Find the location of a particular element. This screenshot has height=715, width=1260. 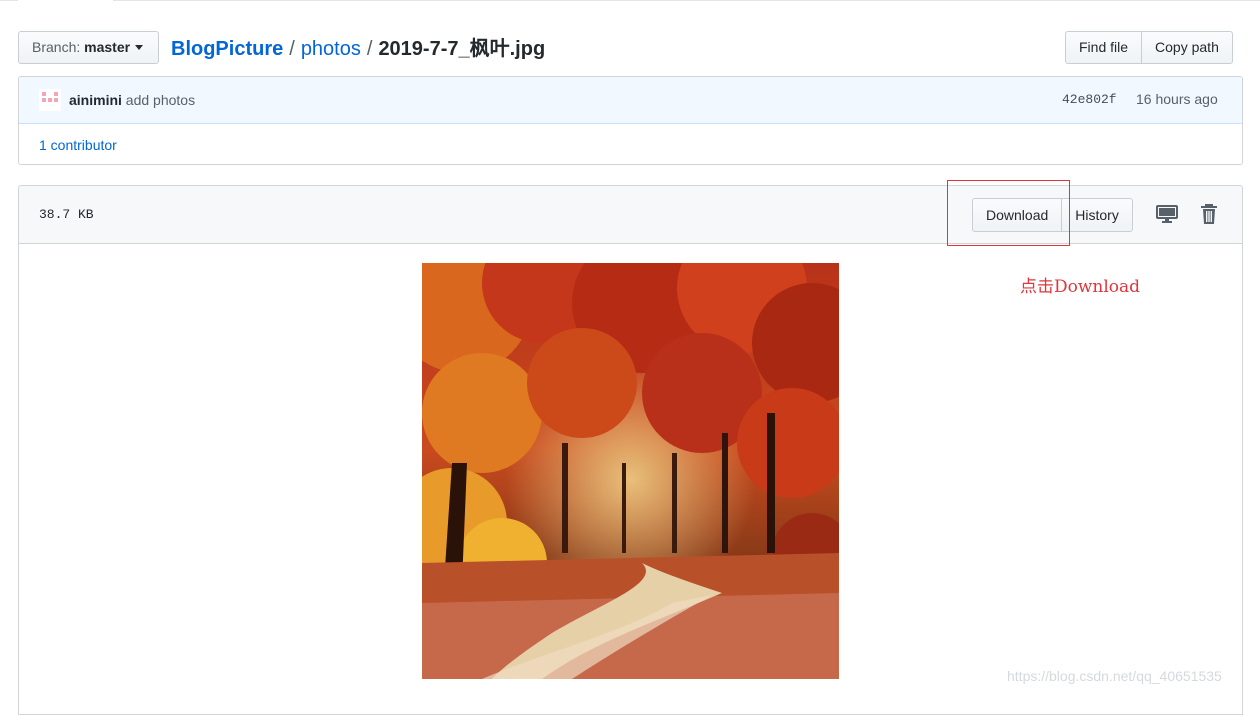

caret-down-icon is located at coordinates (139, 47).